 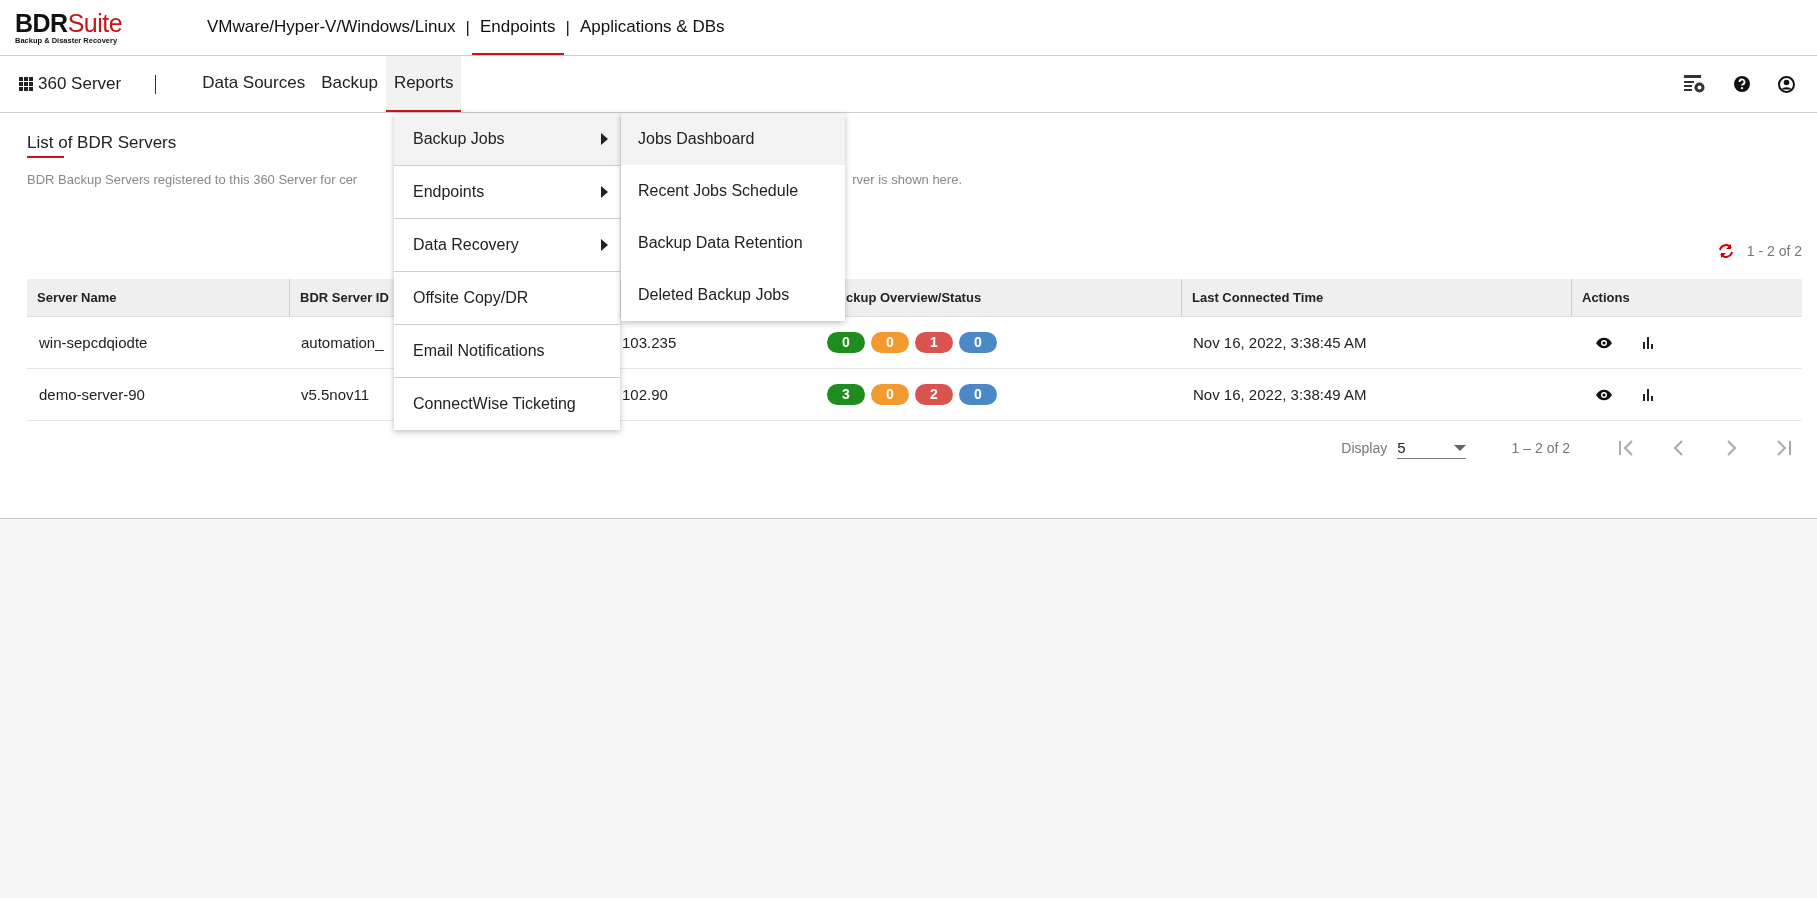 What do you see at coordinates (934, 394) in the screenshot?
I see `status-count: 2` at bounding box center [934, 394].